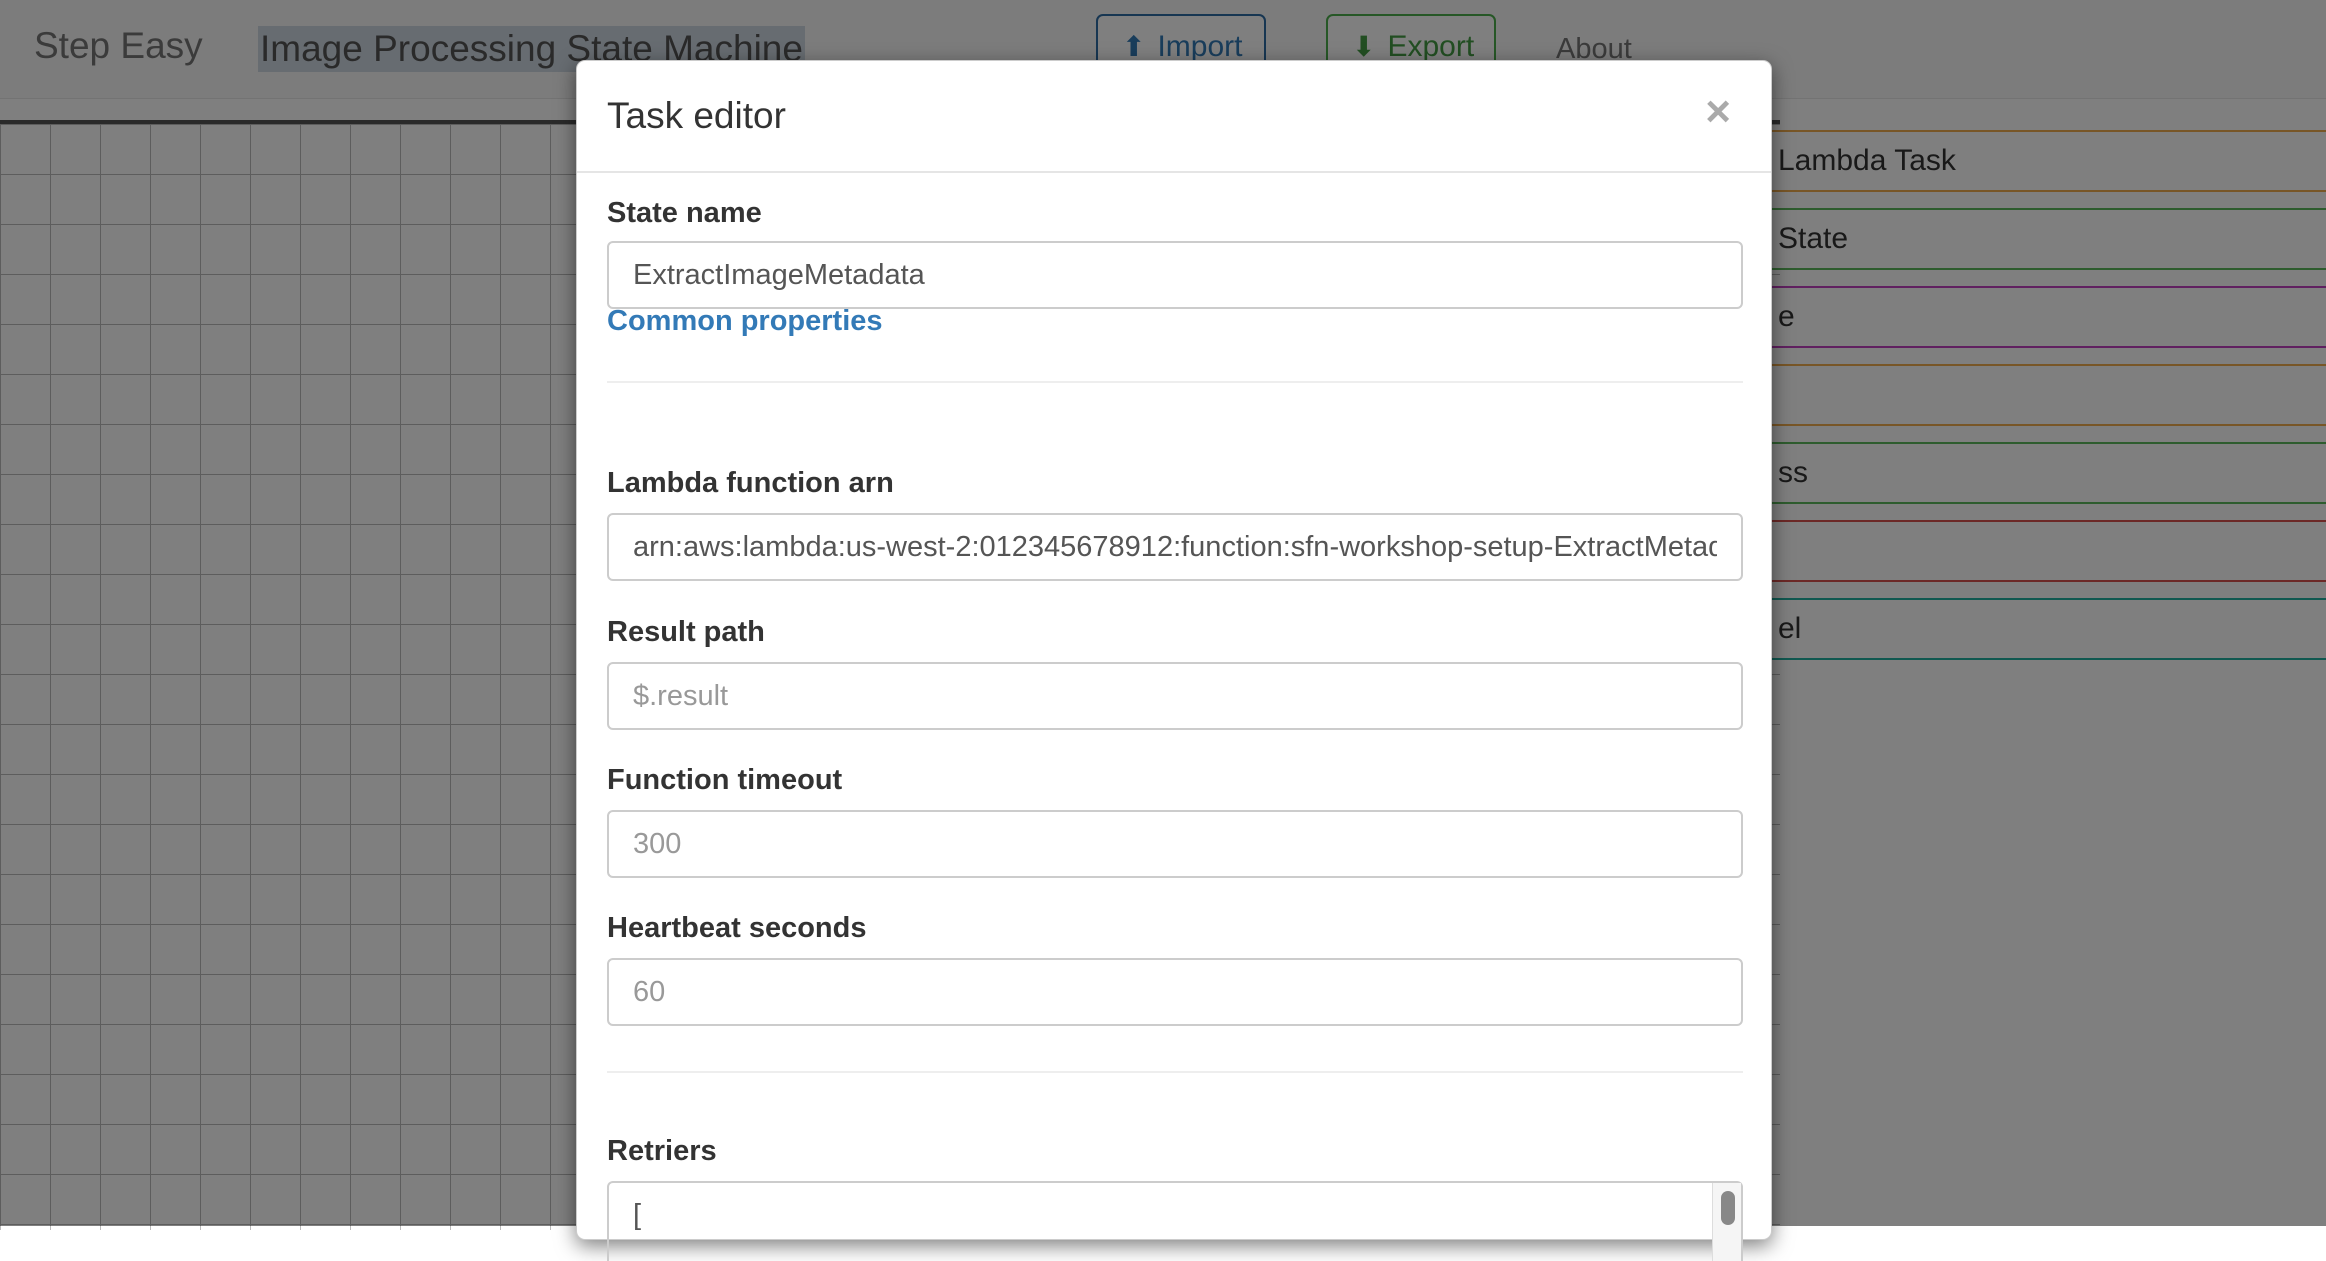  What do you see at coordinates (1728, 1208) in the screenshot?
I see `scrollbar-thumb` at bounding box center [1728, 1208].